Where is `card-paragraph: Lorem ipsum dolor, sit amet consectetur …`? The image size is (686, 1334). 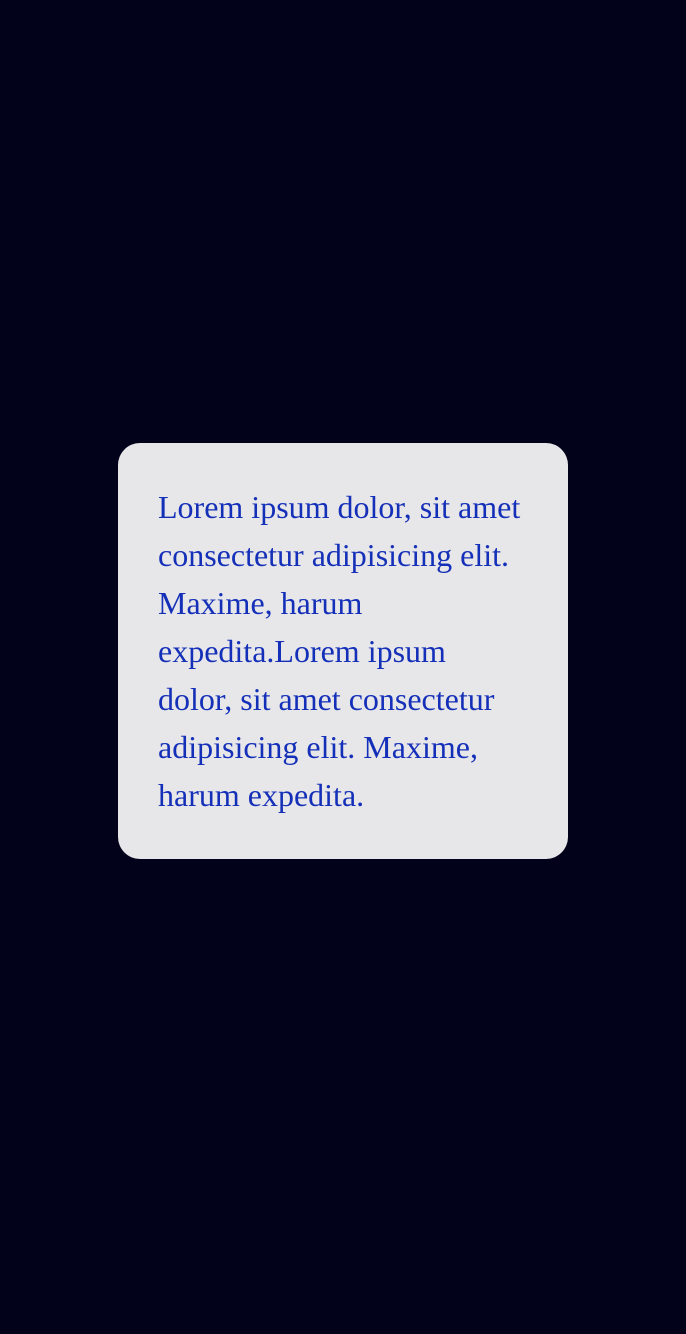
card-paragraph: Lorem ipsum dolor, sit amet consectetur … is located at coordinates (339, 651).